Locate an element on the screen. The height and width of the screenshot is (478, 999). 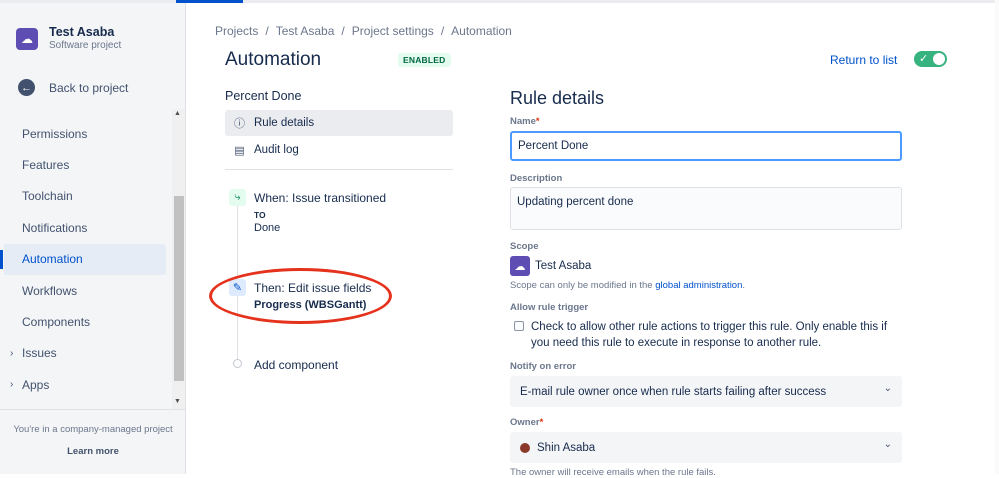
rule-details-menu-item: ⓘ Rule details is located at coordinates (339, 123).